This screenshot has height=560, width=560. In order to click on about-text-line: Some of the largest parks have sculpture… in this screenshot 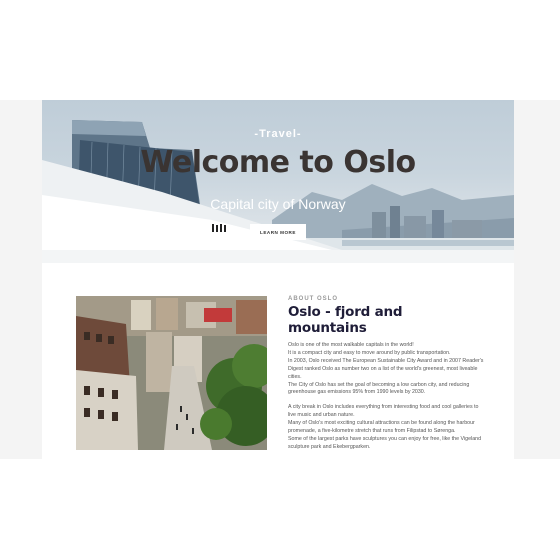, I will do `click(385, 442)`.